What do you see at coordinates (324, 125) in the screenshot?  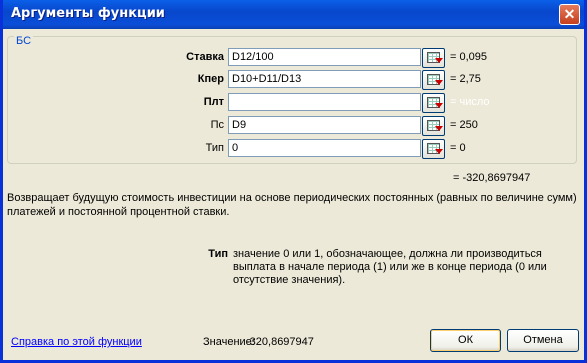 I see `arg-input-pv: D9` at bounding box center [324, 125].